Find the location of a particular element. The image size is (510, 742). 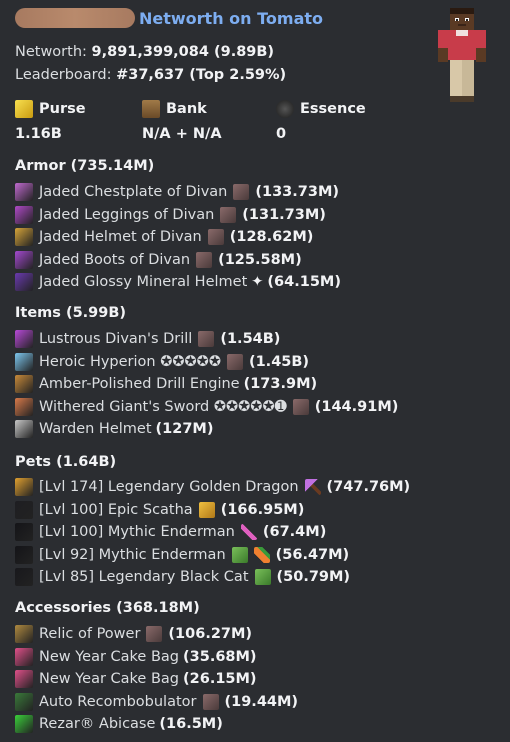

warden-helmet-icon is located at coordinates (24, 429).